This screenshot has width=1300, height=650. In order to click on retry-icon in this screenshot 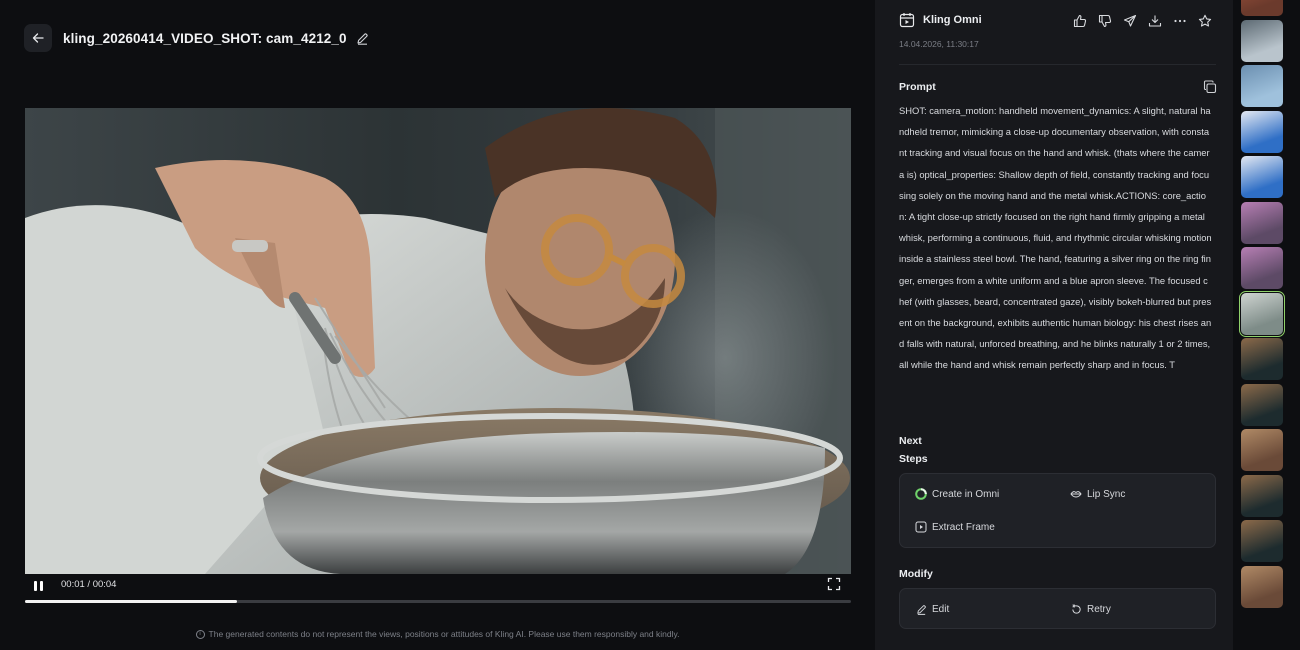, I will do `click(1076, 609)`.